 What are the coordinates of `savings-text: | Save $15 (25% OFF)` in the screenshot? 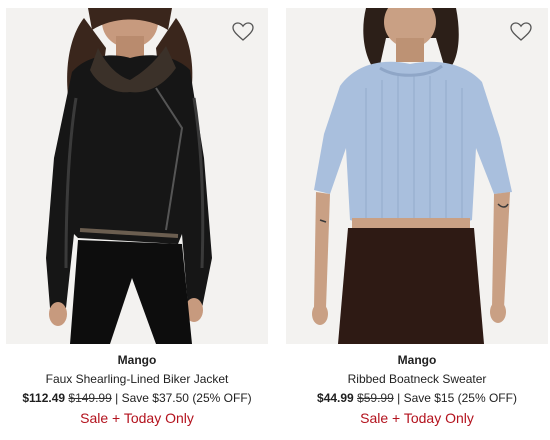 It's located at (457, 398).